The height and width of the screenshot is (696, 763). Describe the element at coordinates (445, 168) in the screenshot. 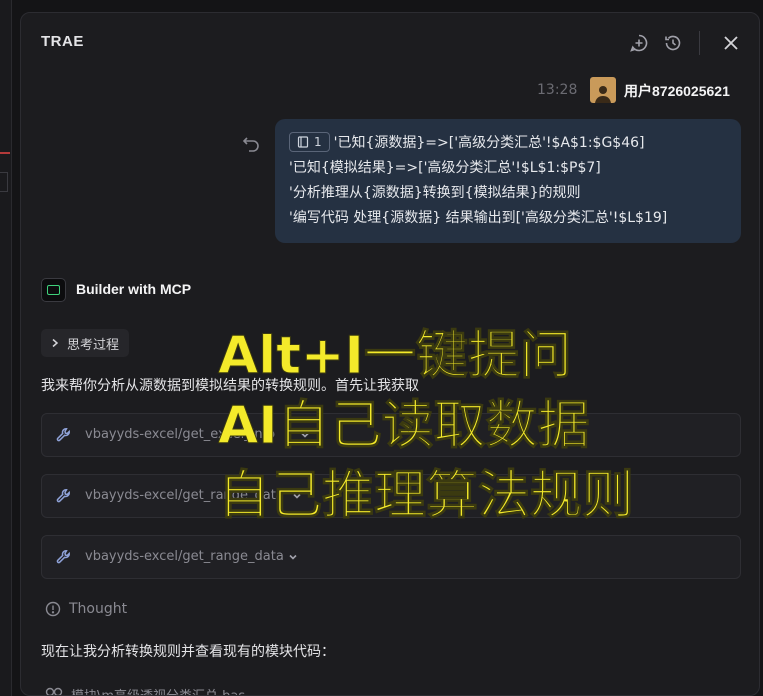

I see `message-line-2: '已知{模拟结果}=>['高级分类汇总'!$L$1:$P$7]` at that location.